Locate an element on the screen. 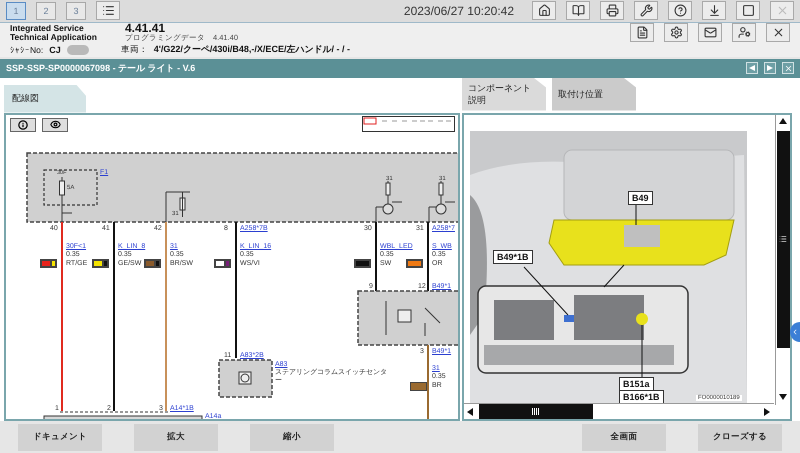  settings-button is located at coordinates (676, 32).